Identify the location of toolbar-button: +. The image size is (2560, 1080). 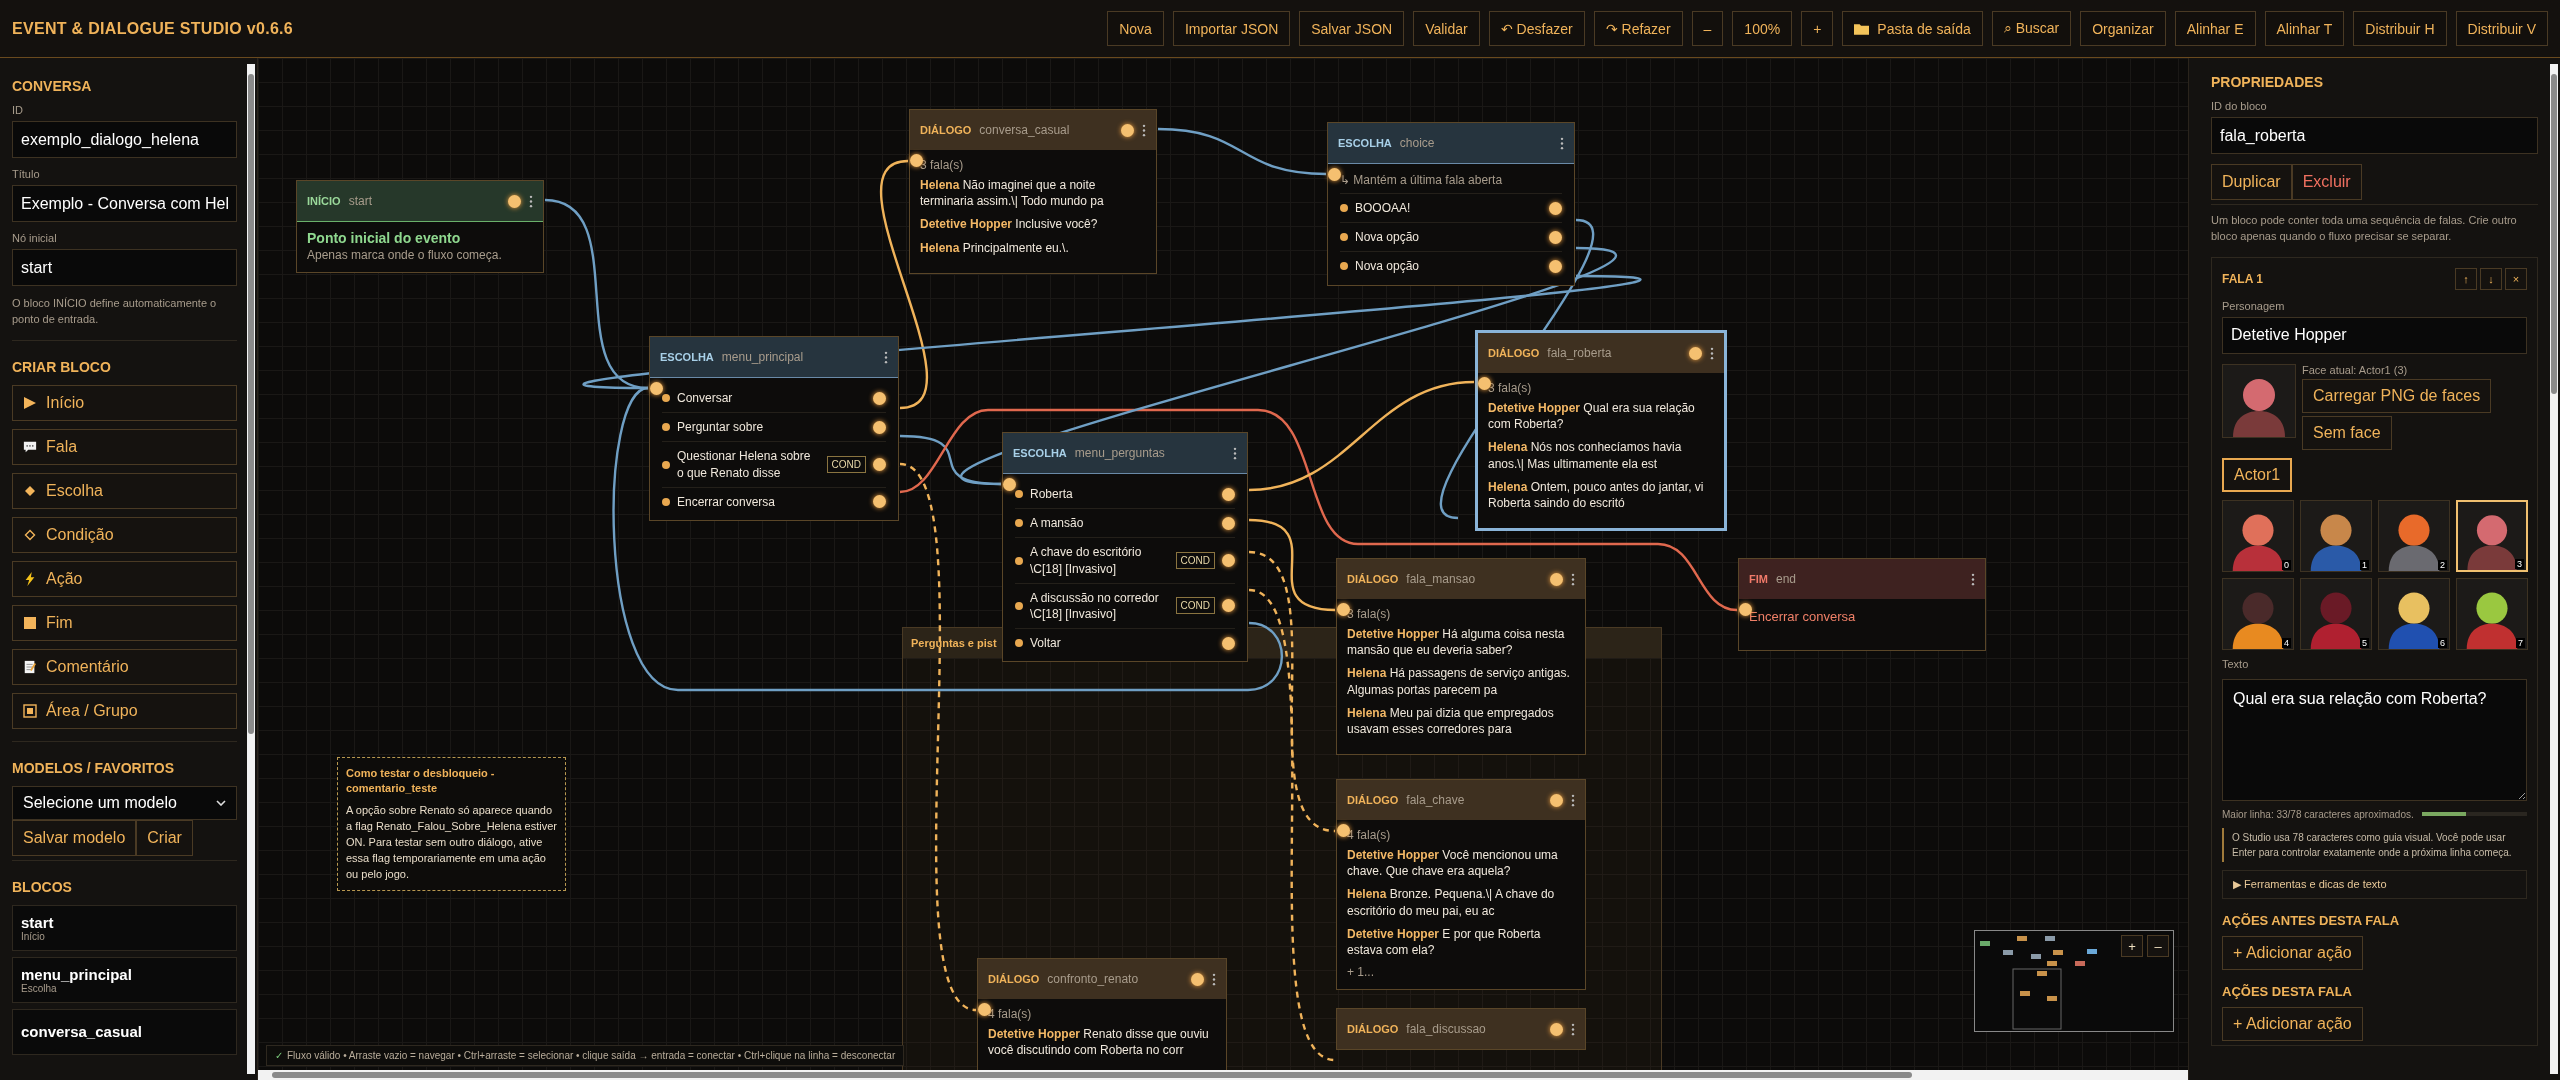
(1817, 28).